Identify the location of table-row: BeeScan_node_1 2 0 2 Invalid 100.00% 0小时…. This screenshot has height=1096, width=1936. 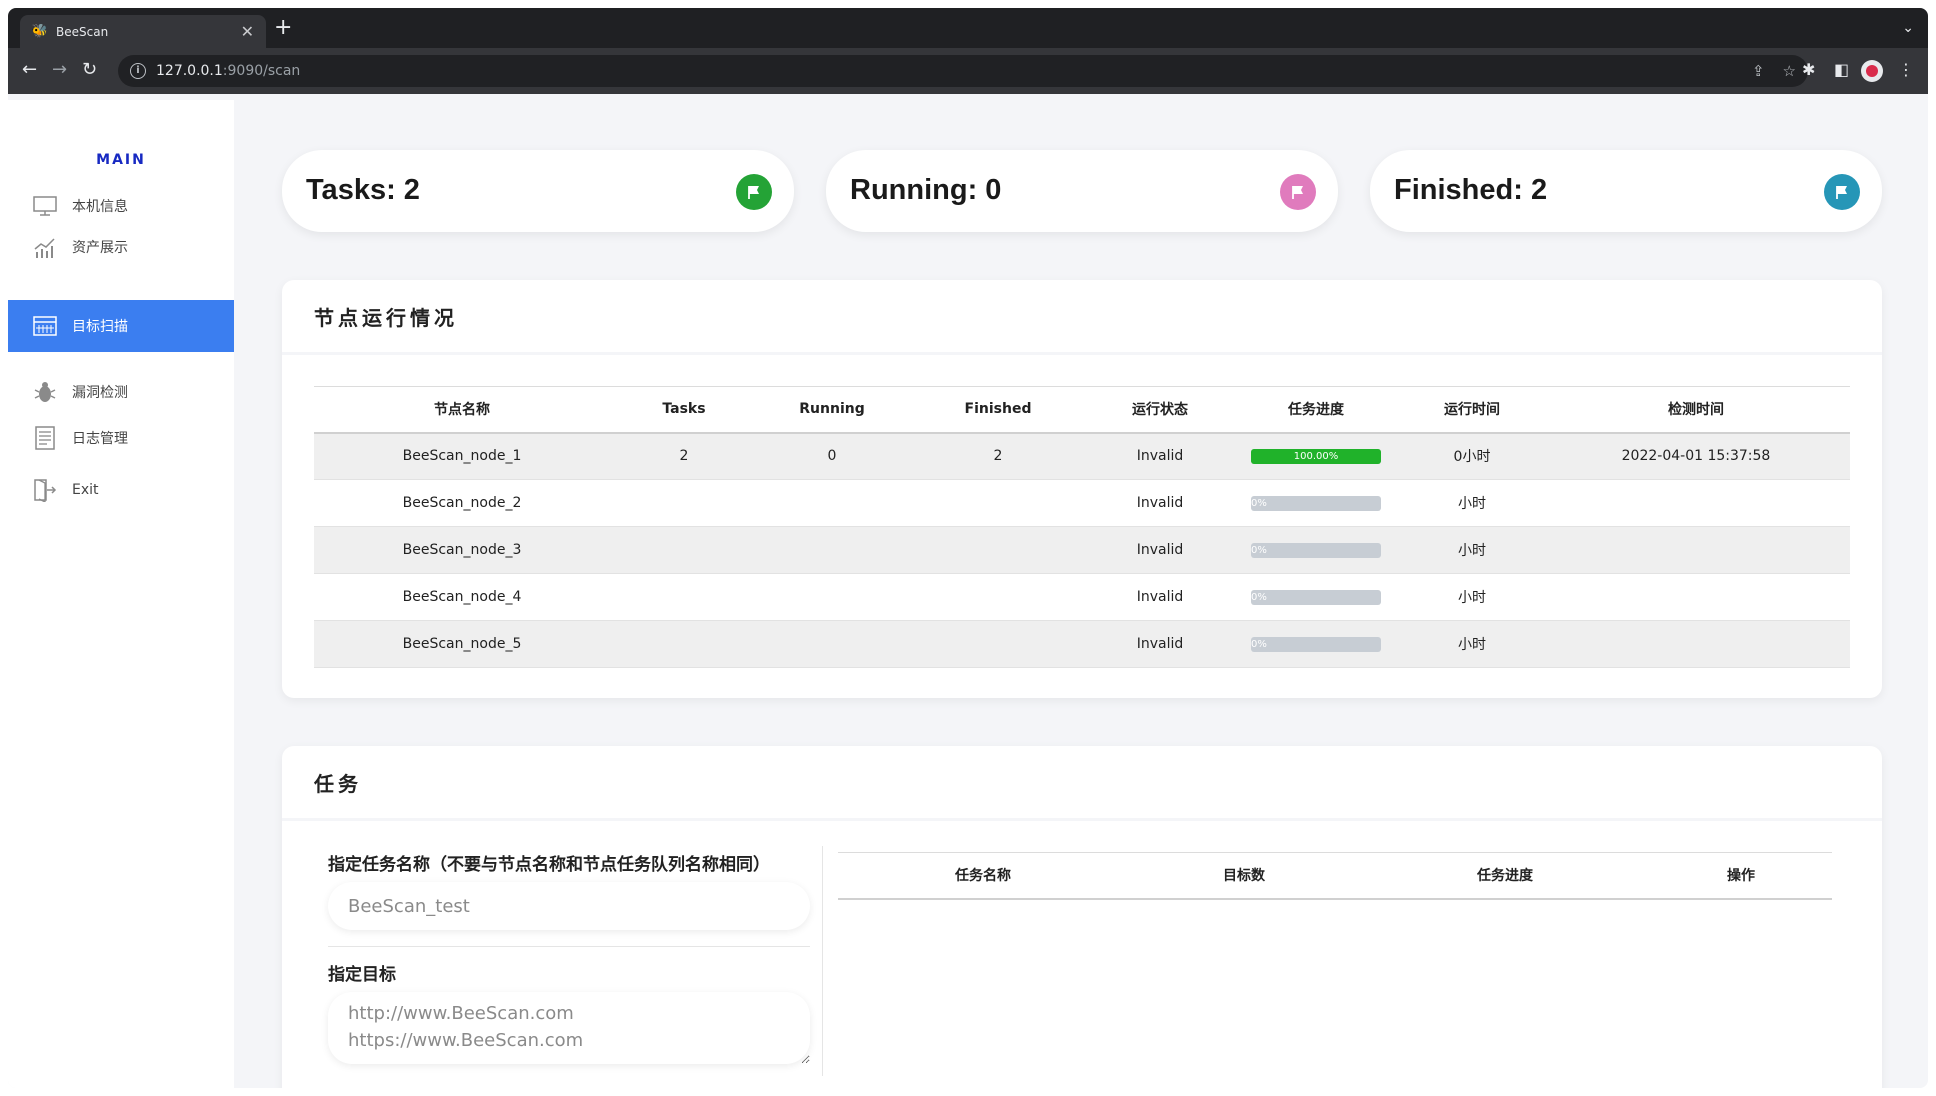
(1082, 456).